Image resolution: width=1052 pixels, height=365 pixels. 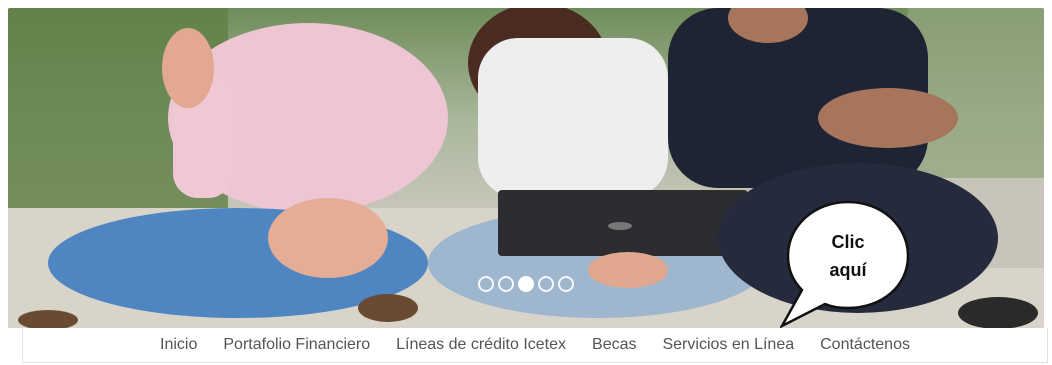 What do you see at coordinates (848, 256) in the screenshot?
I see `clic-aqui-link: Clic aquí` at bounding box center [848, 256].